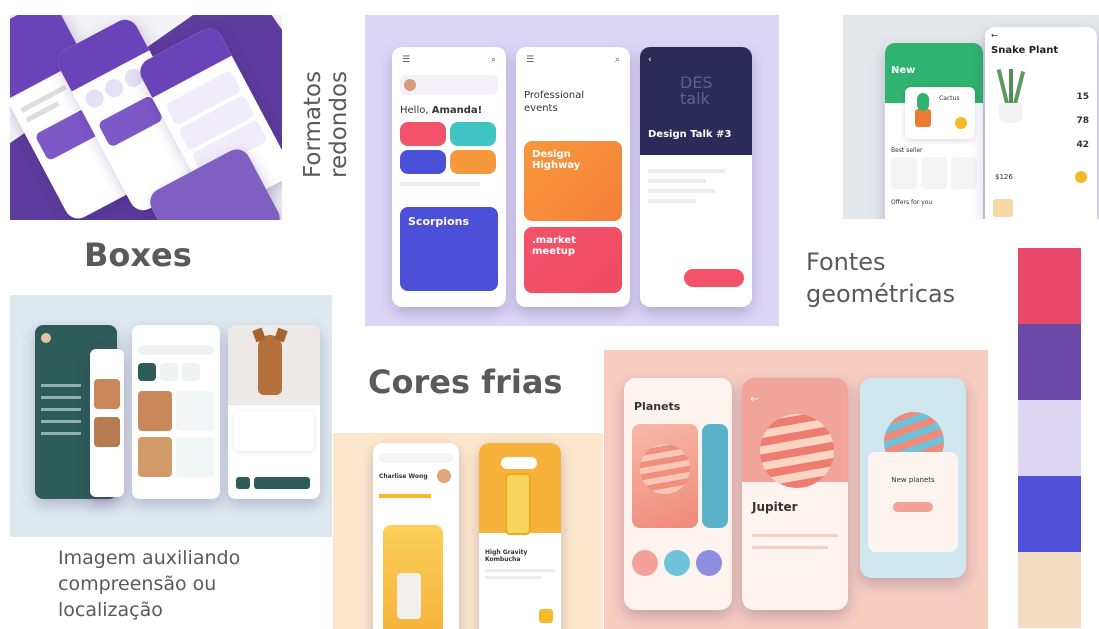 This screenshot has height=629, width=1099. I want to click on snake-plant-image, so click(1011, 96).